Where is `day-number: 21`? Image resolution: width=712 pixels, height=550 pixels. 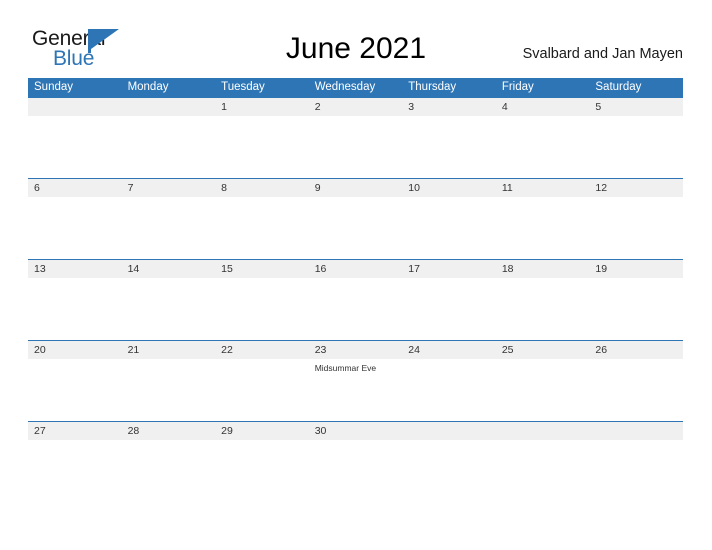
day-number: 21 is located at coordinates (169, 350).